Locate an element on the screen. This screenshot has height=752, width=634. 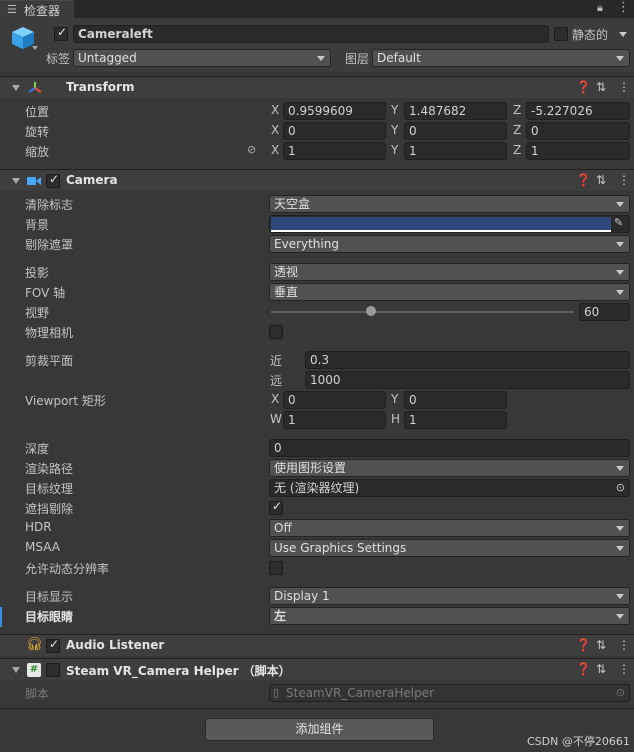
target-texture-field: 无 (渲染器纹理) ⊙ is located at coordinates (449, 488).